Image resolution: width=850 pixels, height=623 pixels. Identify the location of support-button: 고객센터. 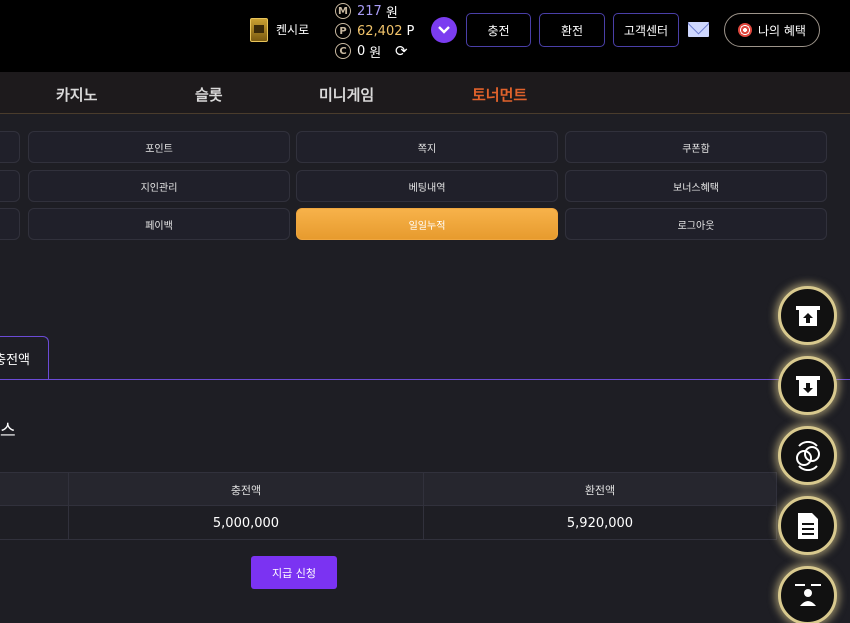
(646, 30).